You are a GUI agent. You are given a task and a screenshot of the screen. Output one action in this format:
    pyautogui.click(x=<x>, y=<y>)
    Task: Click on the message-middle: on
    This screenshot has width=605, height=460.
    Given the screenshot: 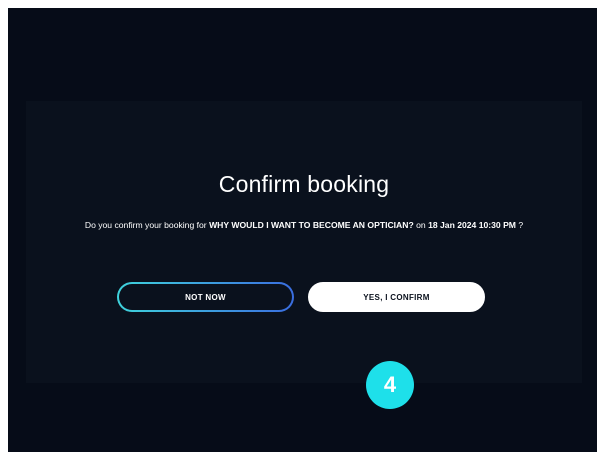 What is the action you would take?
    pyautogui.click(x=421, y=225)
    